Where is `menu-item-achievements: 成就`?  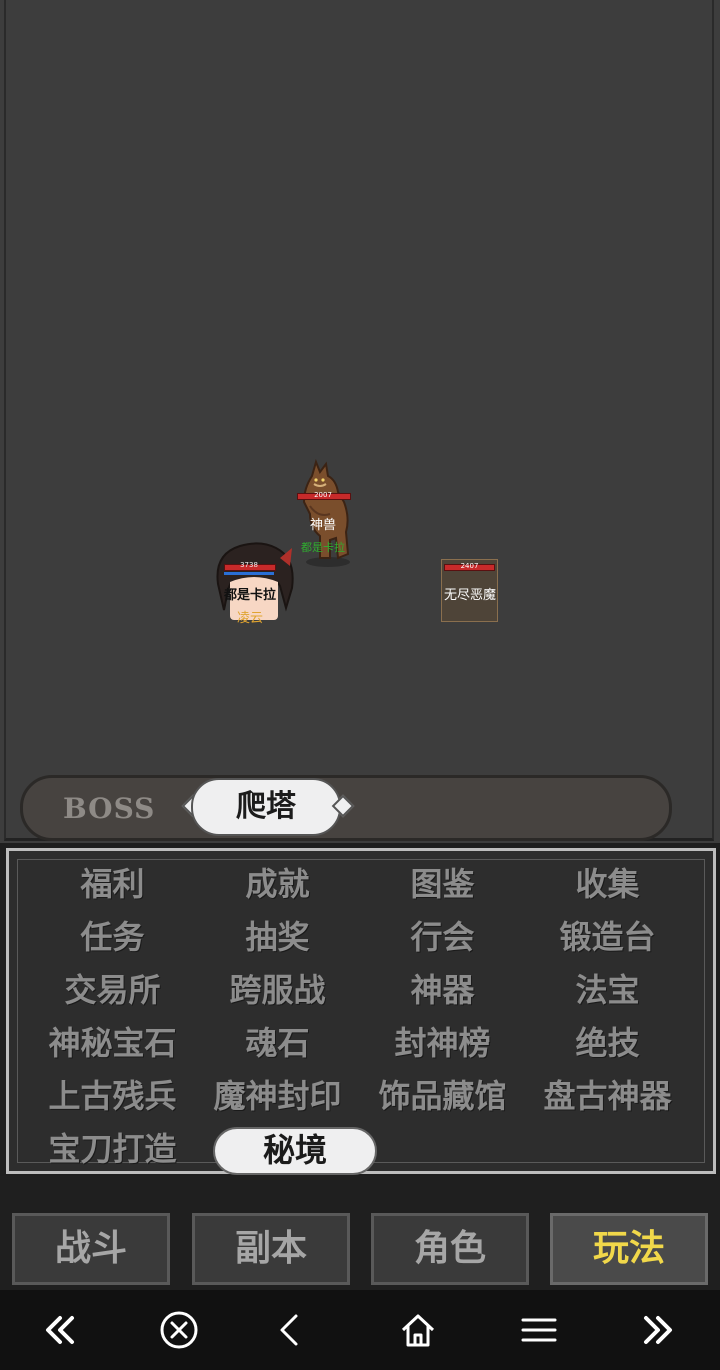
menu-item-achievements: 成就 is located at coordinates (277, 888).